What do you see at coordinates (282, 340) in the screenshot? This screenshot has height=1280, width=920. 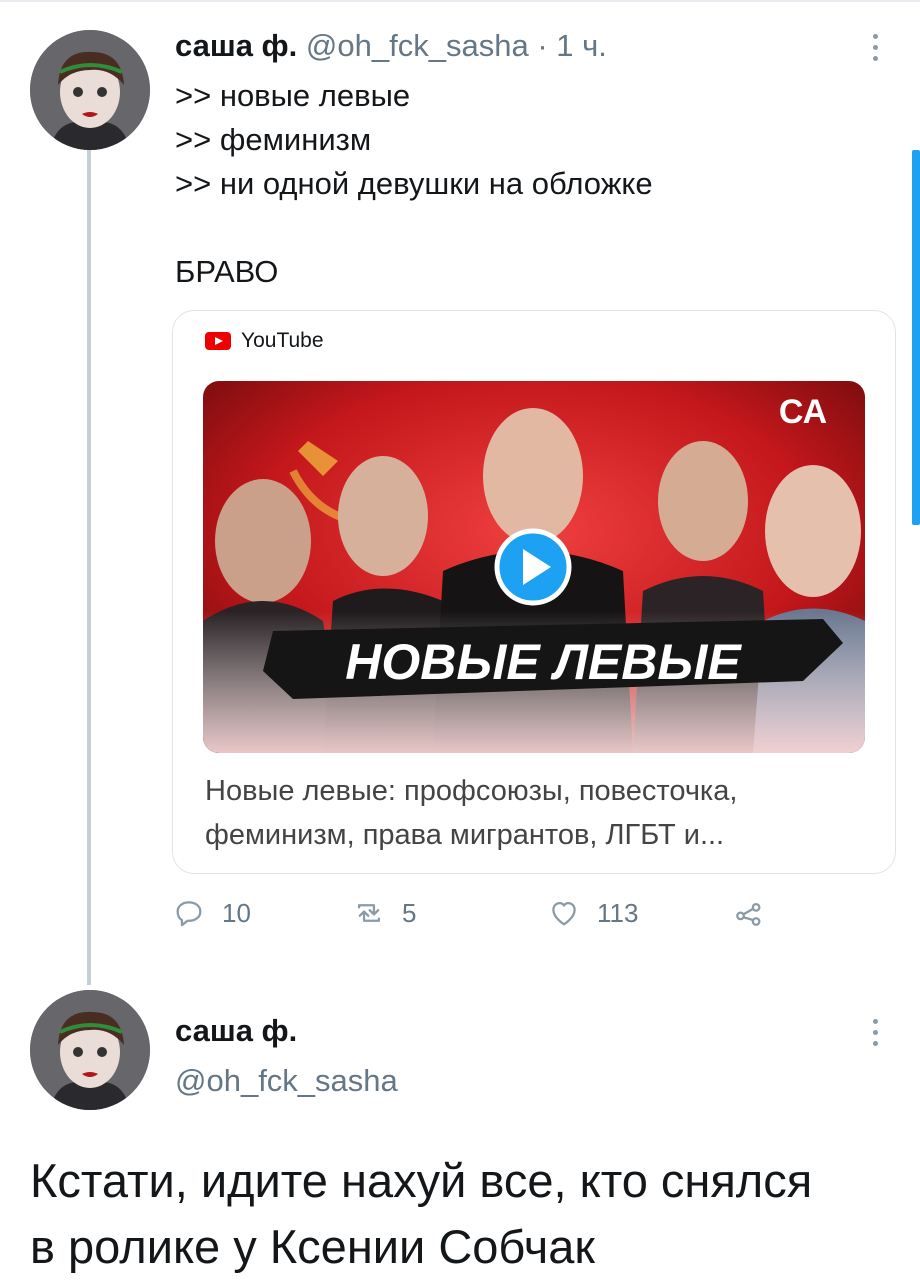 I see `card-source-label: YouTube` at bounding box center [282, 340].